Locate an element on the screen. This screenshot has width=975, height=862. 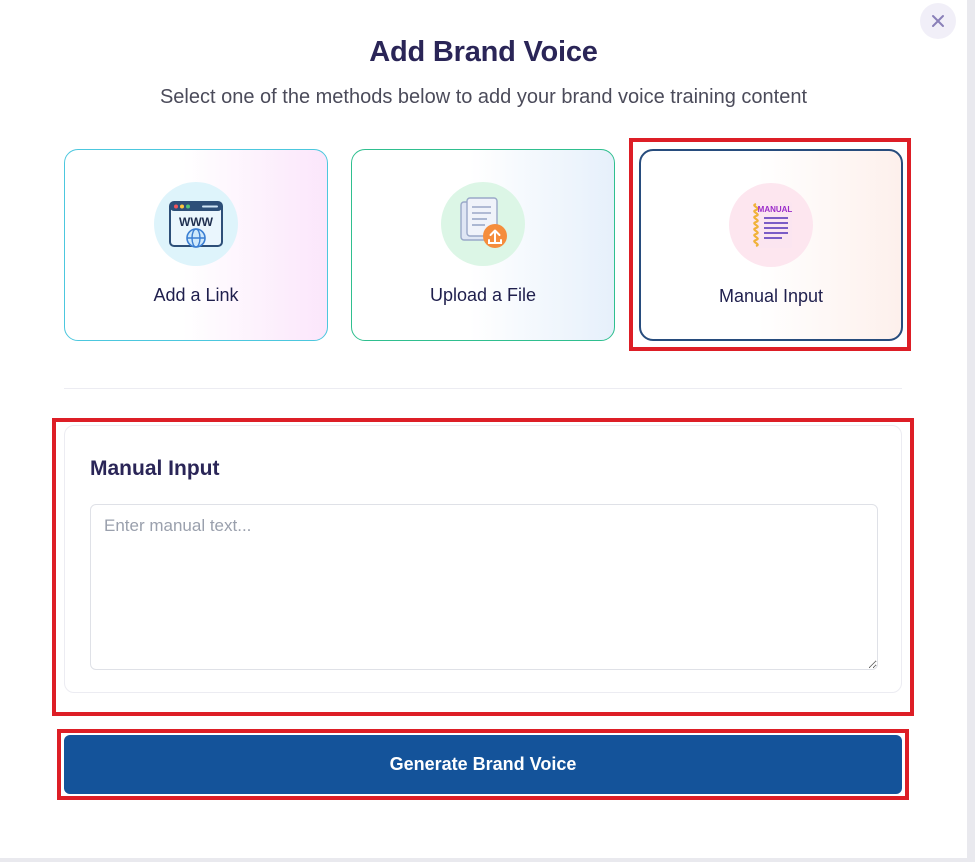
modal-title: Add Brand Voice is located at coordinates (483, 52).